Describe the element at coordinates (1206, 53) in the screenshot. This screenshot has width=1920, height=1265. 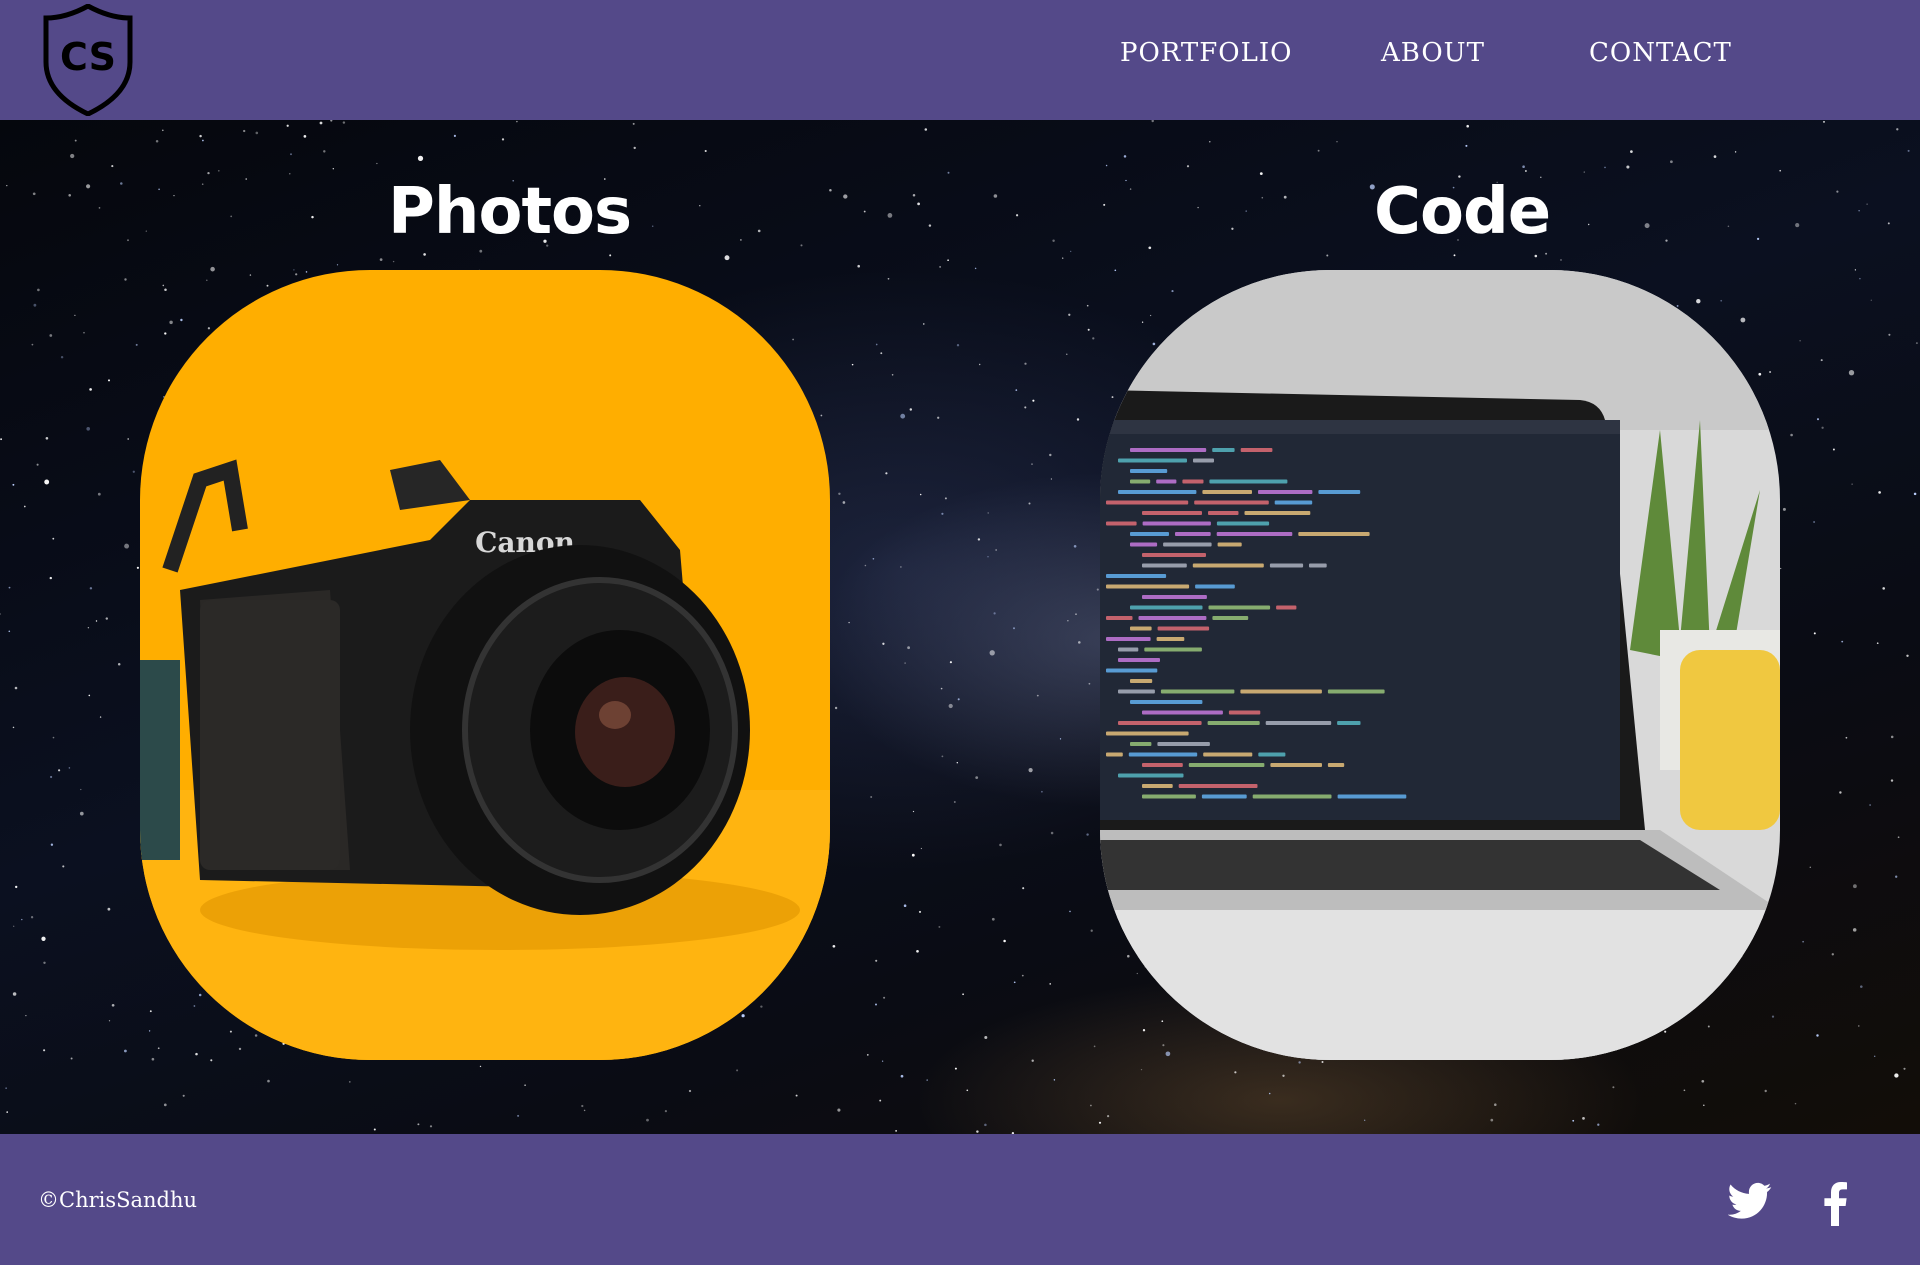
I see `nav-portfolio: PORTFOLIO` at that location.